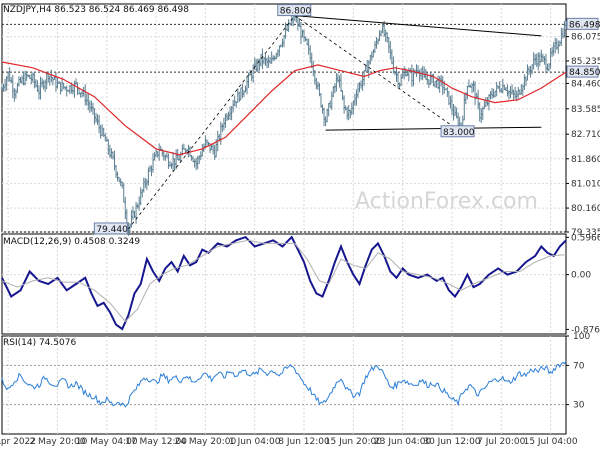  What do you see at coordinates (585, 110) in the screenshot?
I see `price-tick-label: 83.585` at bounding box center [585, 110].